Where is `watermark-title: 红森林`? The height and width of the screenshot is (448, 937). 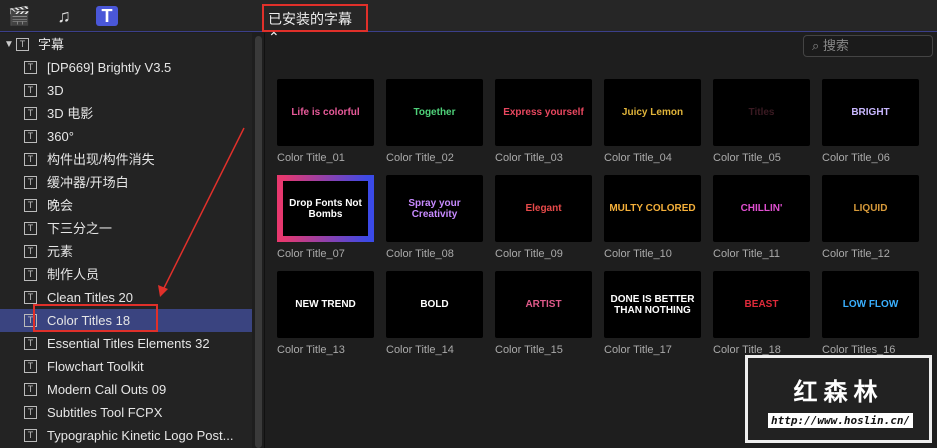
watermark-title: 红森林 is located at coordinates (838, 392).